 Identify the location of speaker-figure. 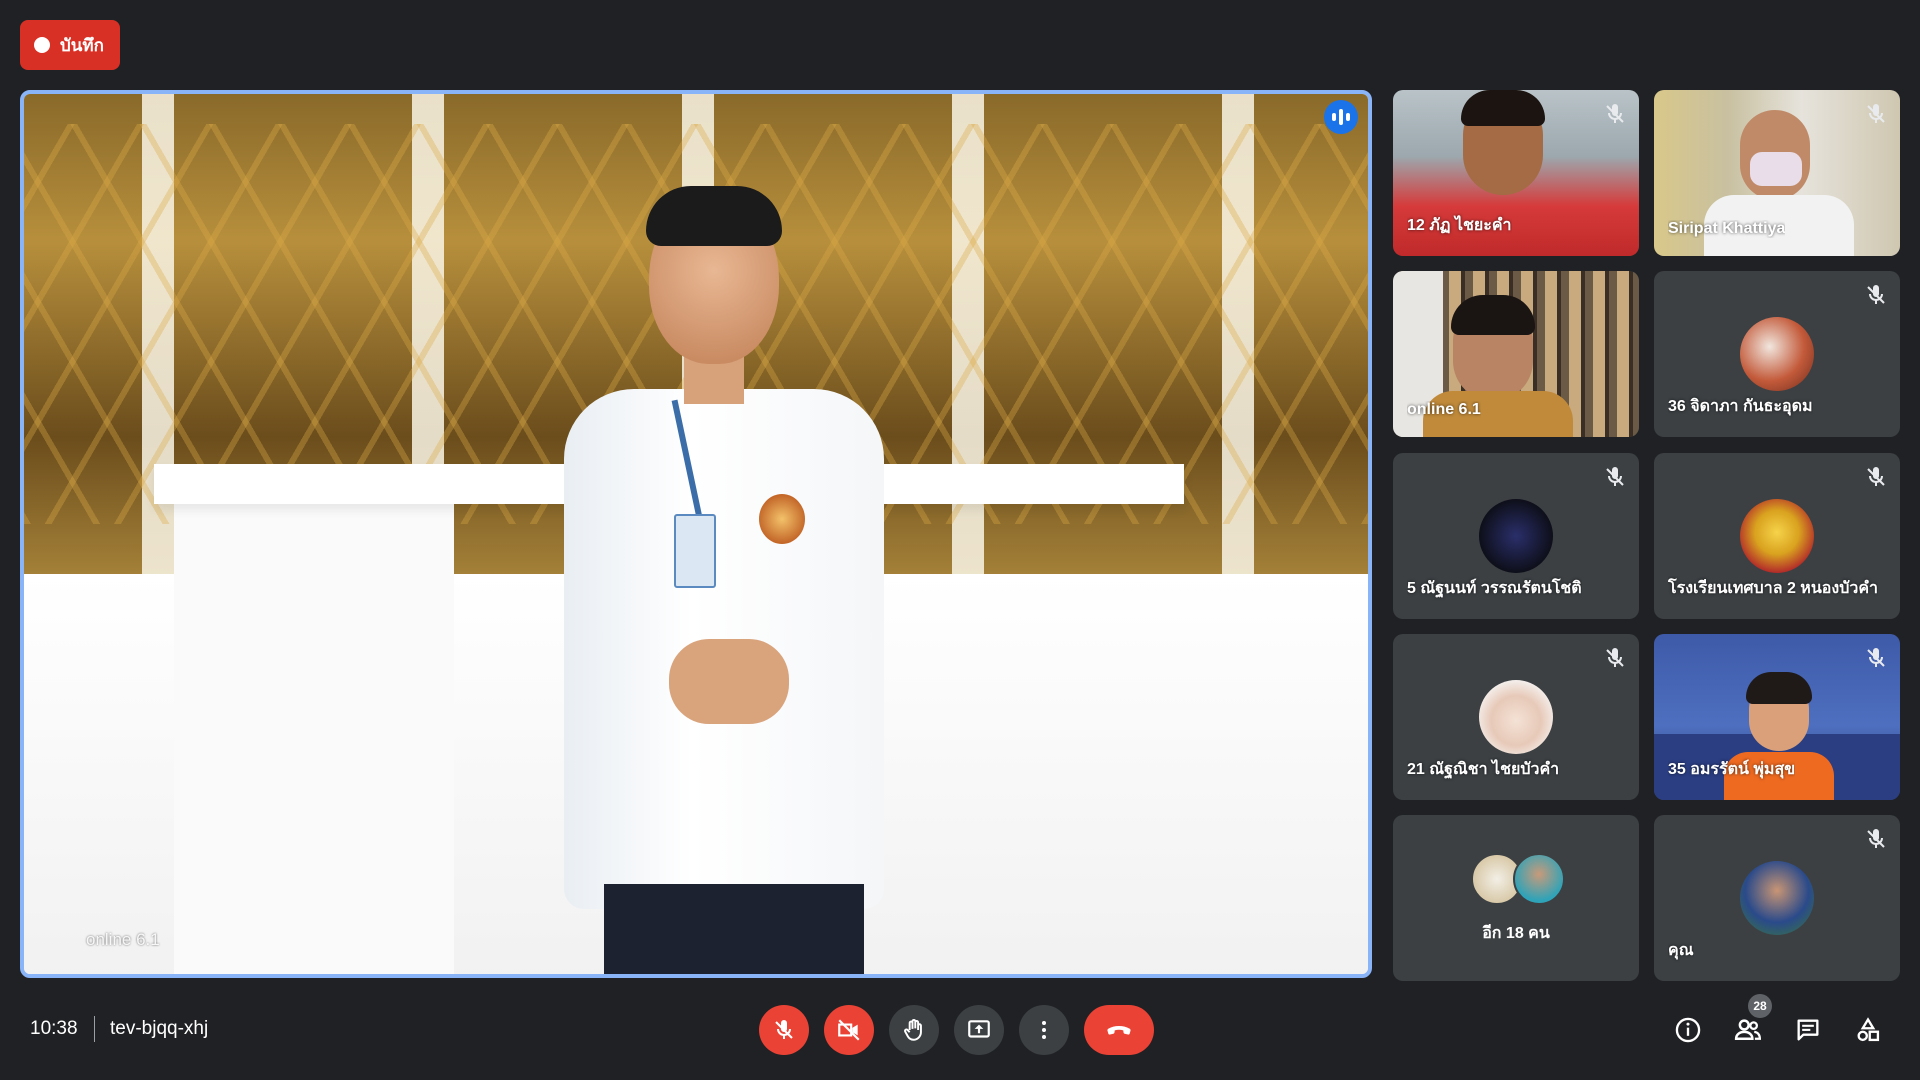
(724, 580).